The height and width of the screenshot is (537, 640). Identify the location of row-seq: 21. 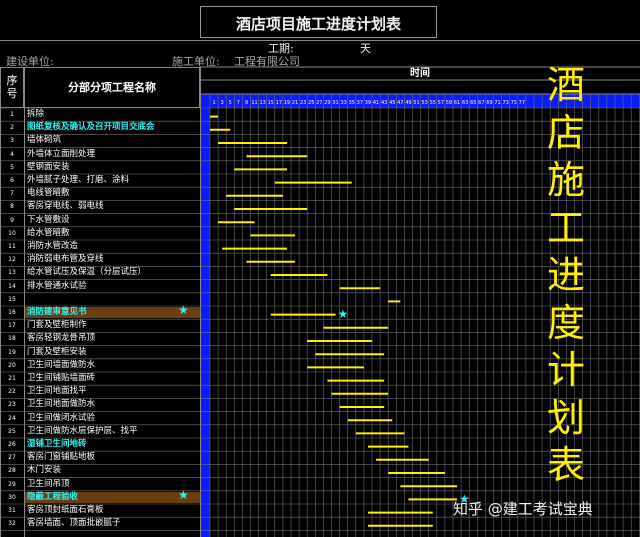
(12, 378).